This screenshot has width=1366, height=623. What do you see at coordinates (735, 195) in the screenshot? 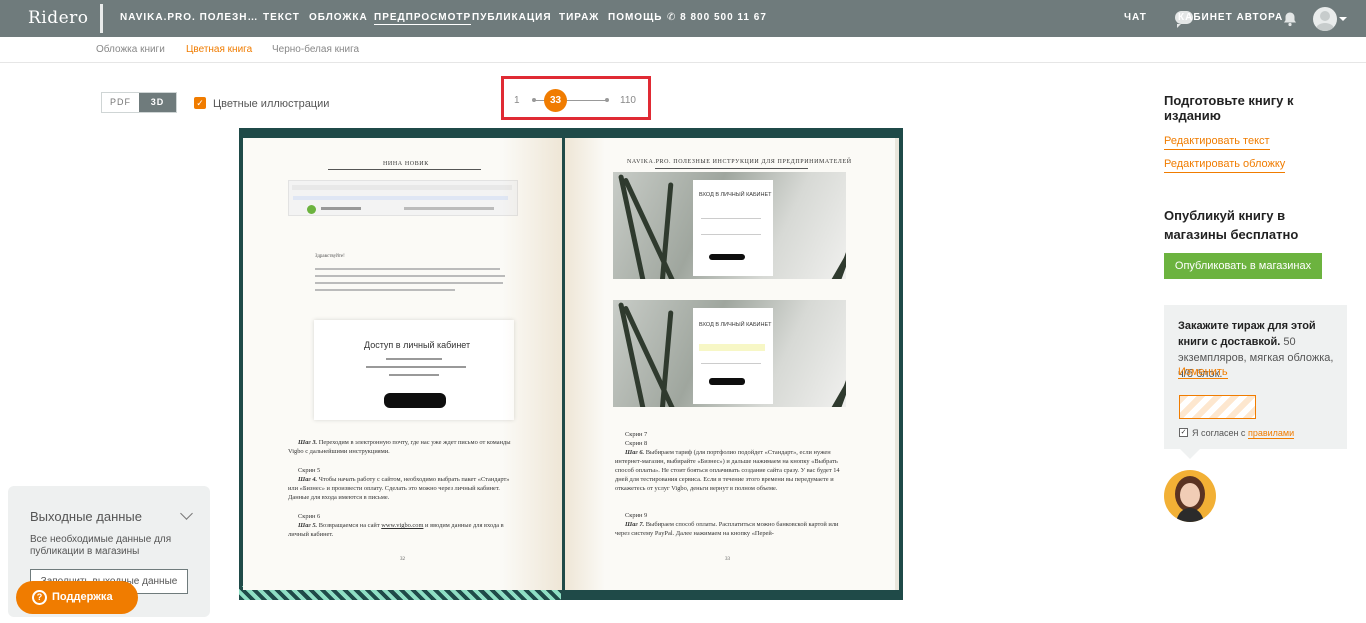
I see `login-title-1: ВХОД В ЛИЧНЫЙ КАБИНЕТ` at bounding box center [735, 195].